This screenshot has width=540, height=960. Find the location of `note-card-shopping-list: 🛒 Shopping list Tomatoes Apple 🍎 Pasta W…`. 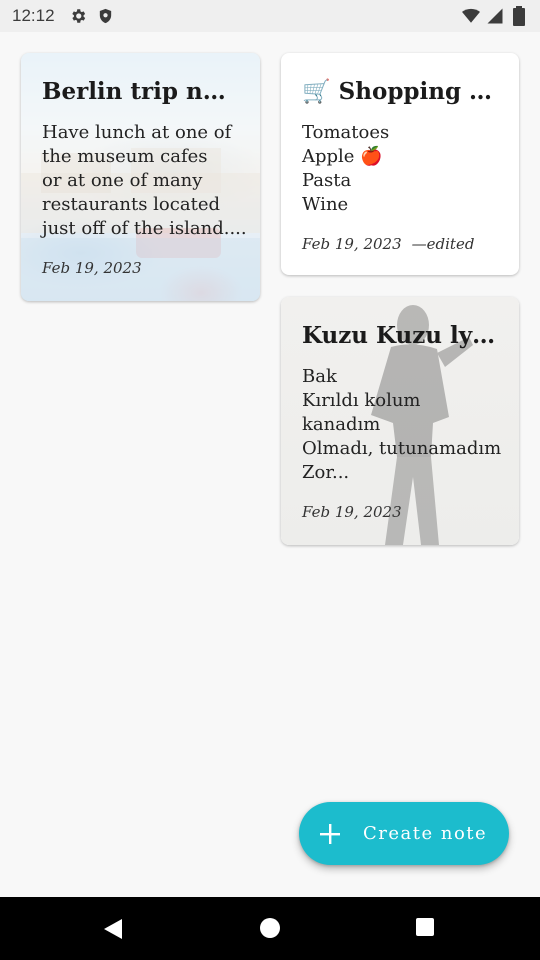

note-card-shopping-list: 🛒 Shopping list Tomatoes Apple 🍎 Pasta W… is located at coordinates (400, 164).